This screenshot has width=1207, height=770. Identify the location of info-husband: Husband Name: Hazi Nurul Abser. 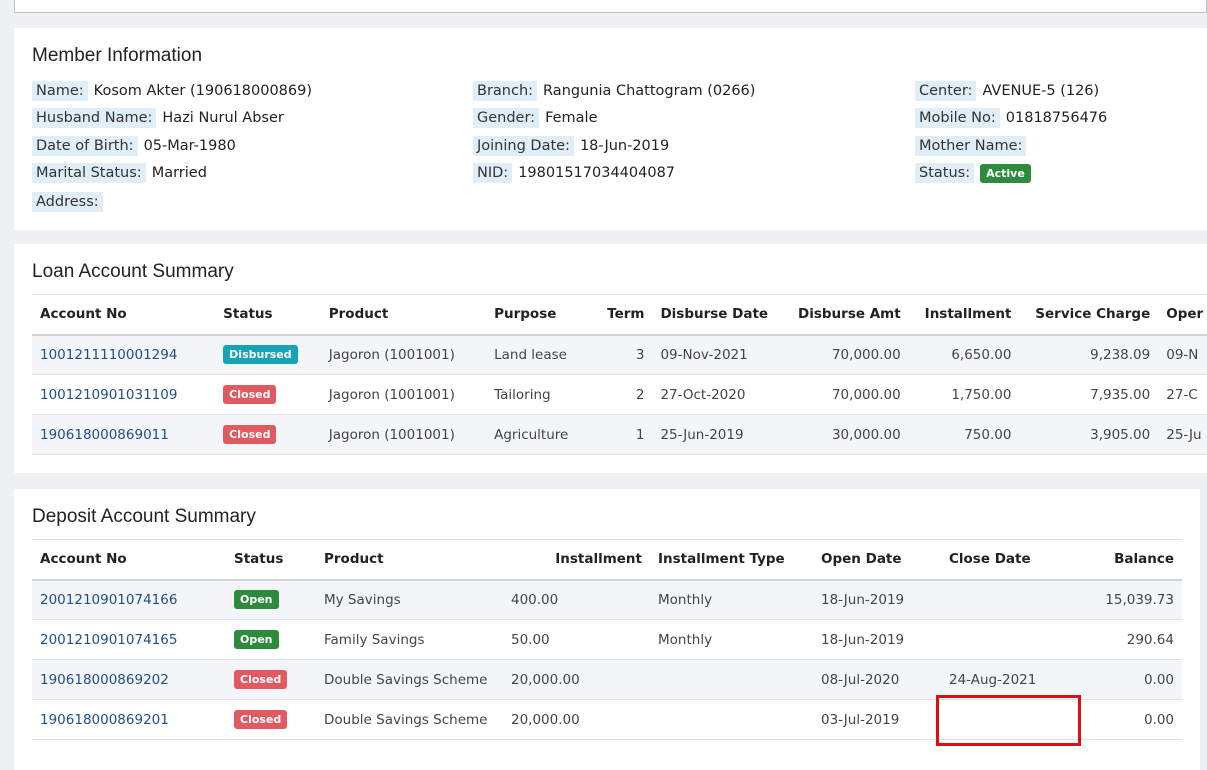
(158, 118).